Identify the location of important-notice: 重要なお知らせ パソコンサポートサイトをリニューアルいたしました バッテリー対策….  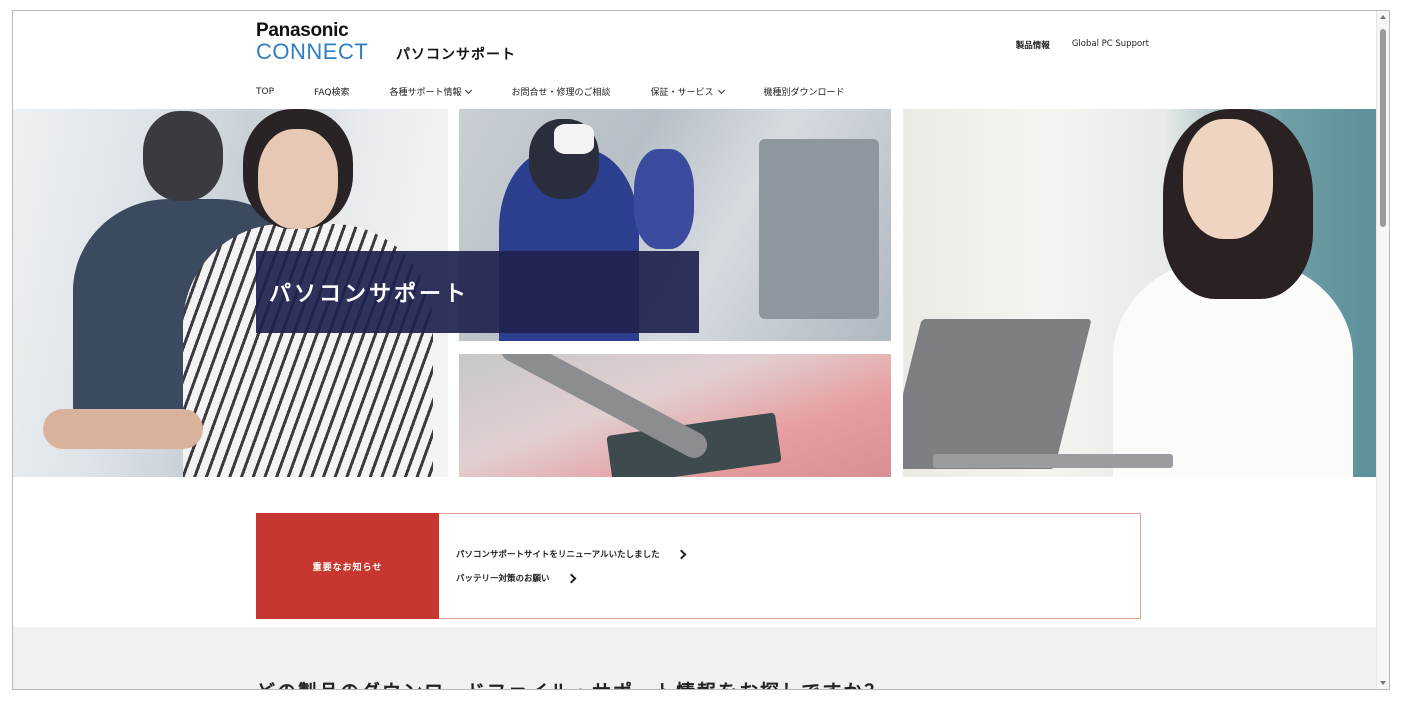
(698, 566).